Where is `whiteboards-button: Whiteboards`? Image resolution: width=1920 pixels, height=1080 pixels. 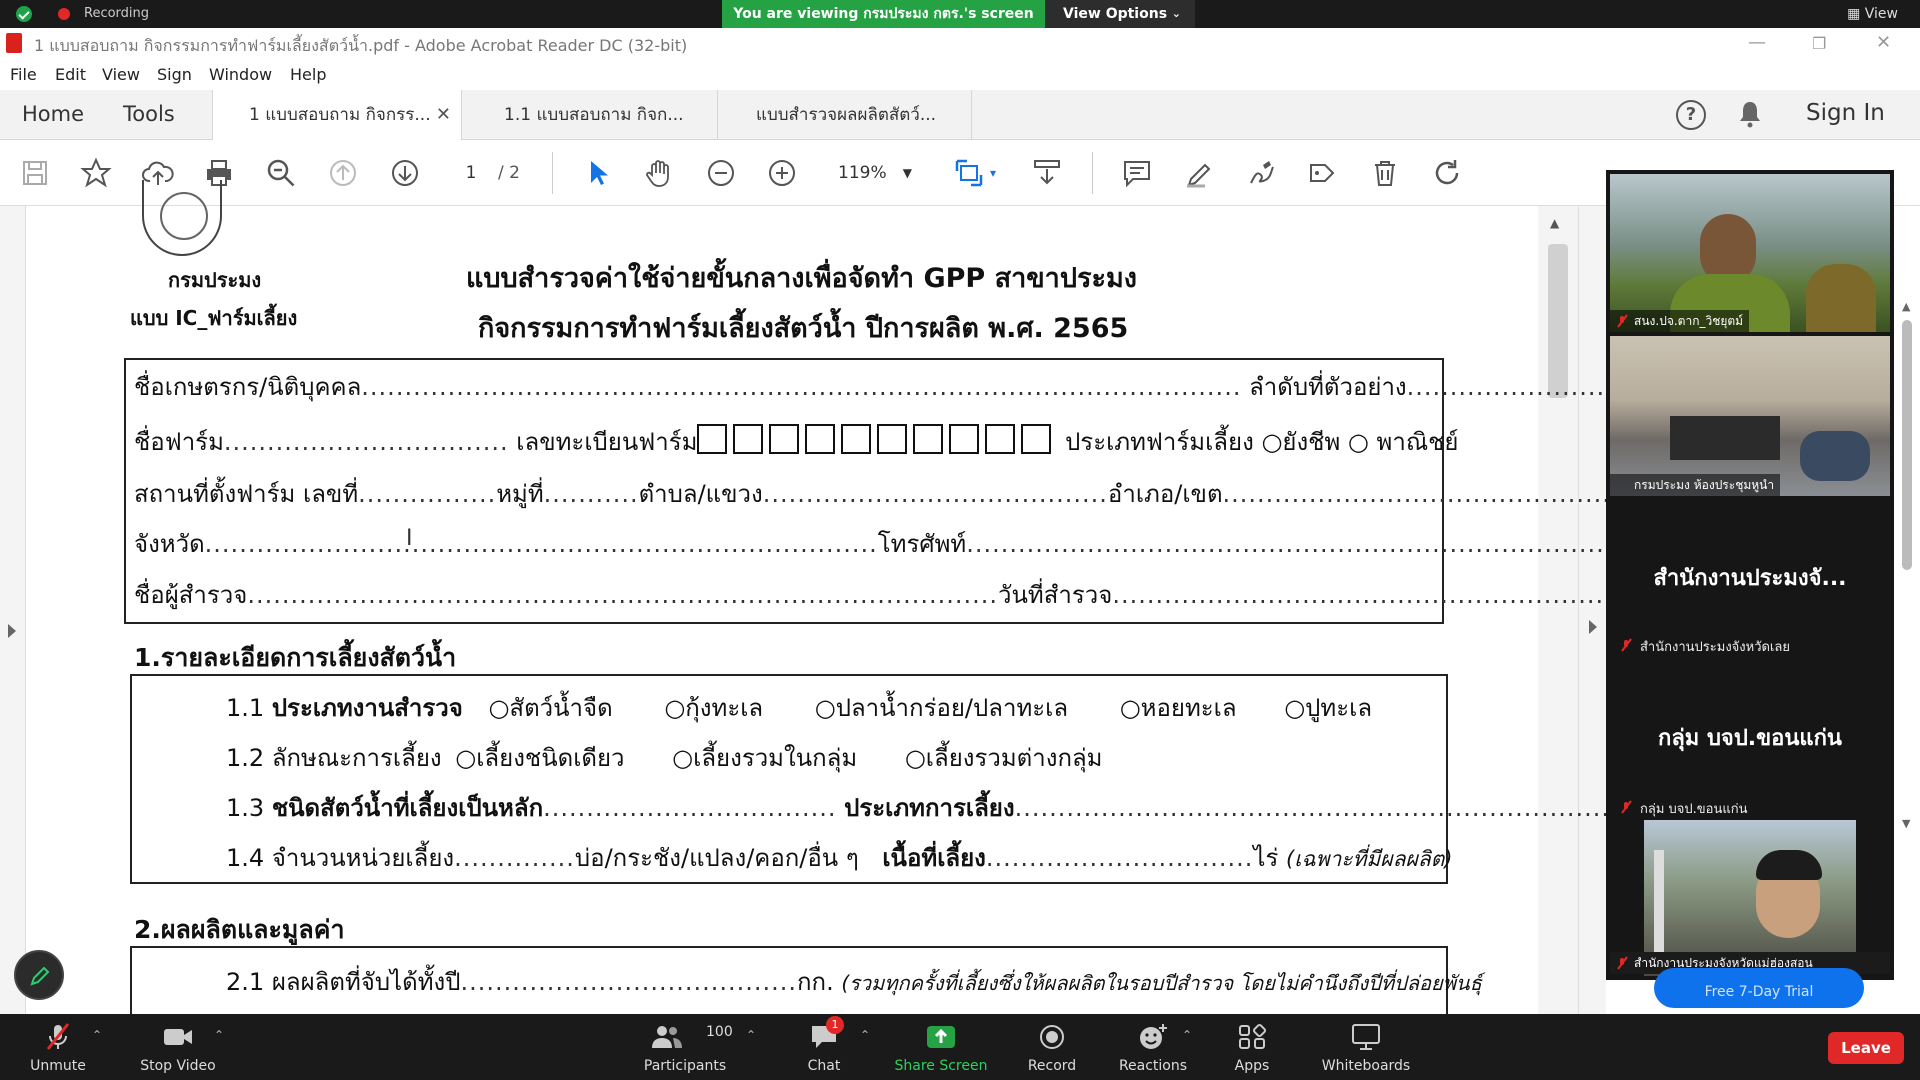 whiteboards-button: Whiteboards is located at coordinates (1366, 1047).